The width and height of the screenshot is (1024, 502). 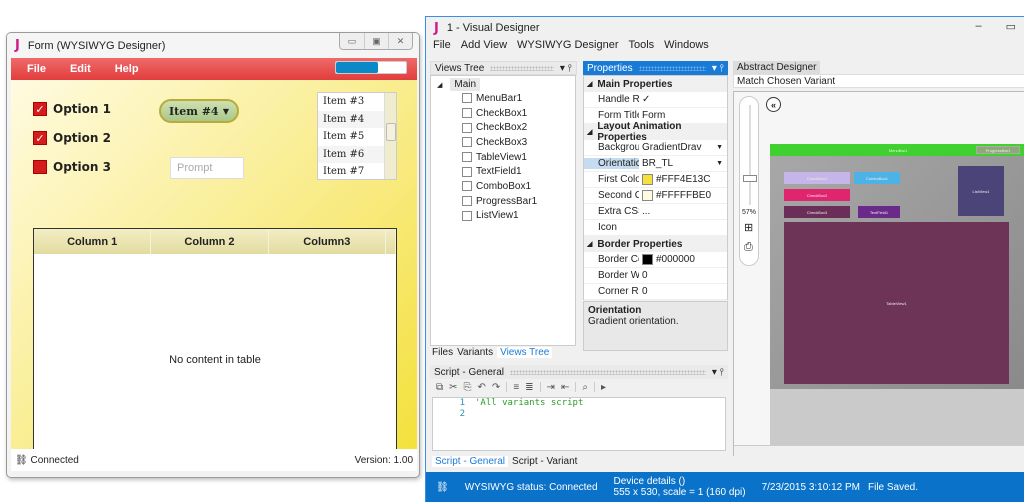 What do you see at coordinates (72, 109) in the screenshot?
I see `checkbox-option-1: ✓ Option 1` at bounding box center [72, 109].